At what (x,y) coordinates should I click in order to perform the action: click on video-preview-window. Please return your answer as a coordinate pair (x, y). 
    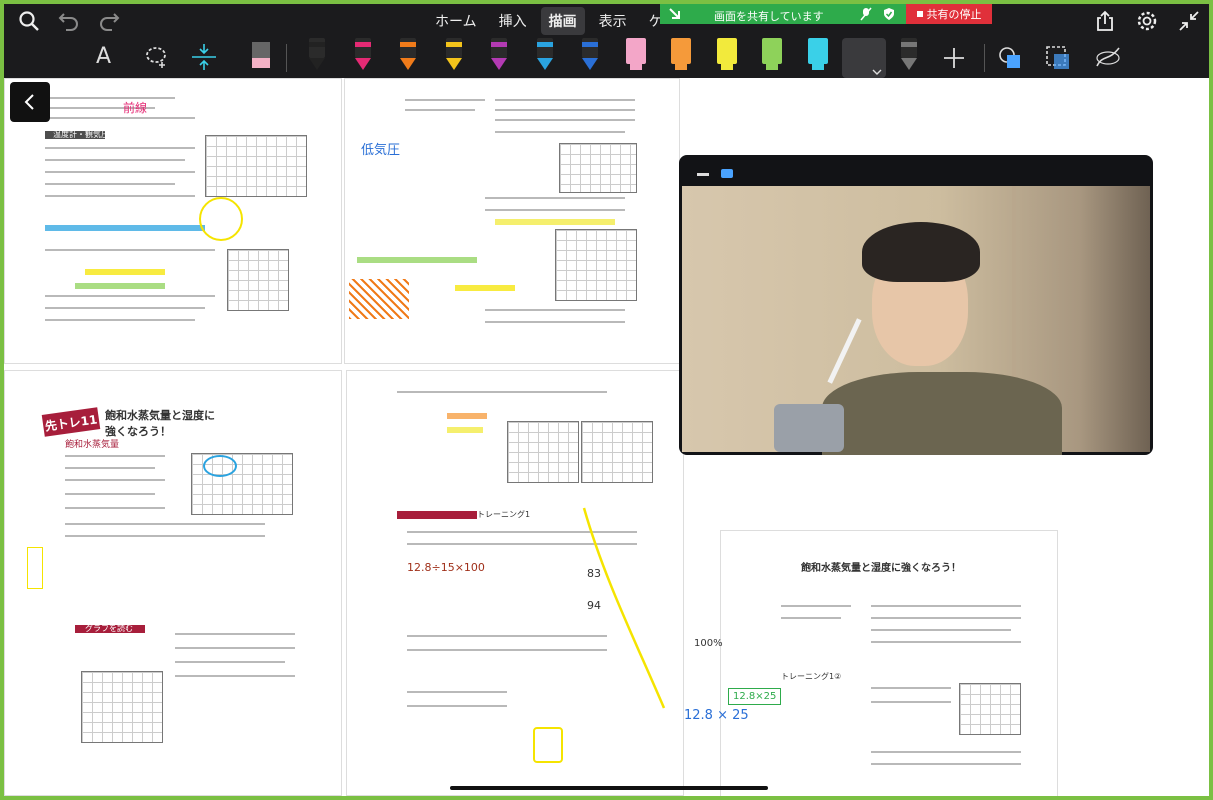
    Looking at the image, I should click on (916, 305).